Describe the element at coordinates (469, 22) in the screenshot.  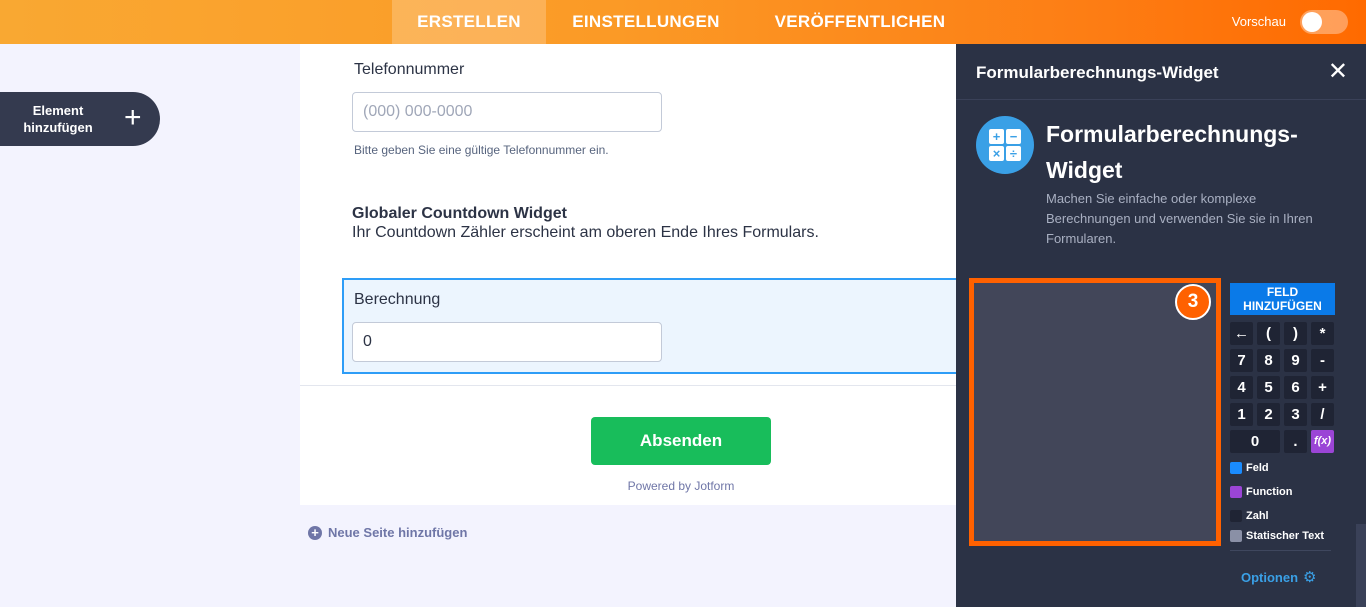
I see `tab-erstellen: ERSTELLEN` at that location.